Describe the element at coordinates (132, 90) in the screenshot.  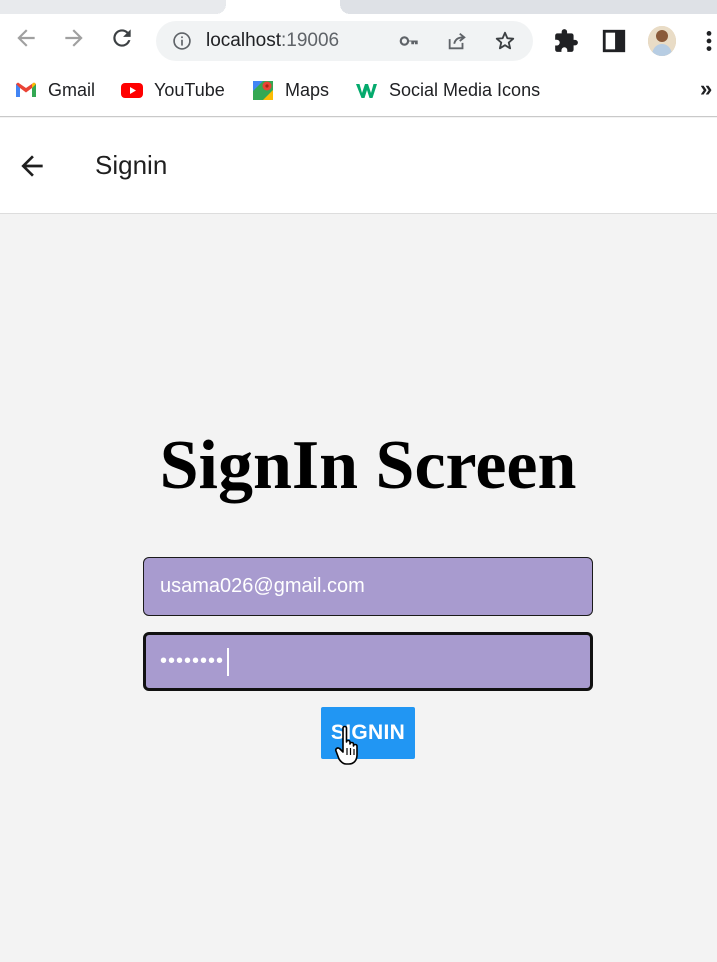
I see `youtube-icon` at that location.